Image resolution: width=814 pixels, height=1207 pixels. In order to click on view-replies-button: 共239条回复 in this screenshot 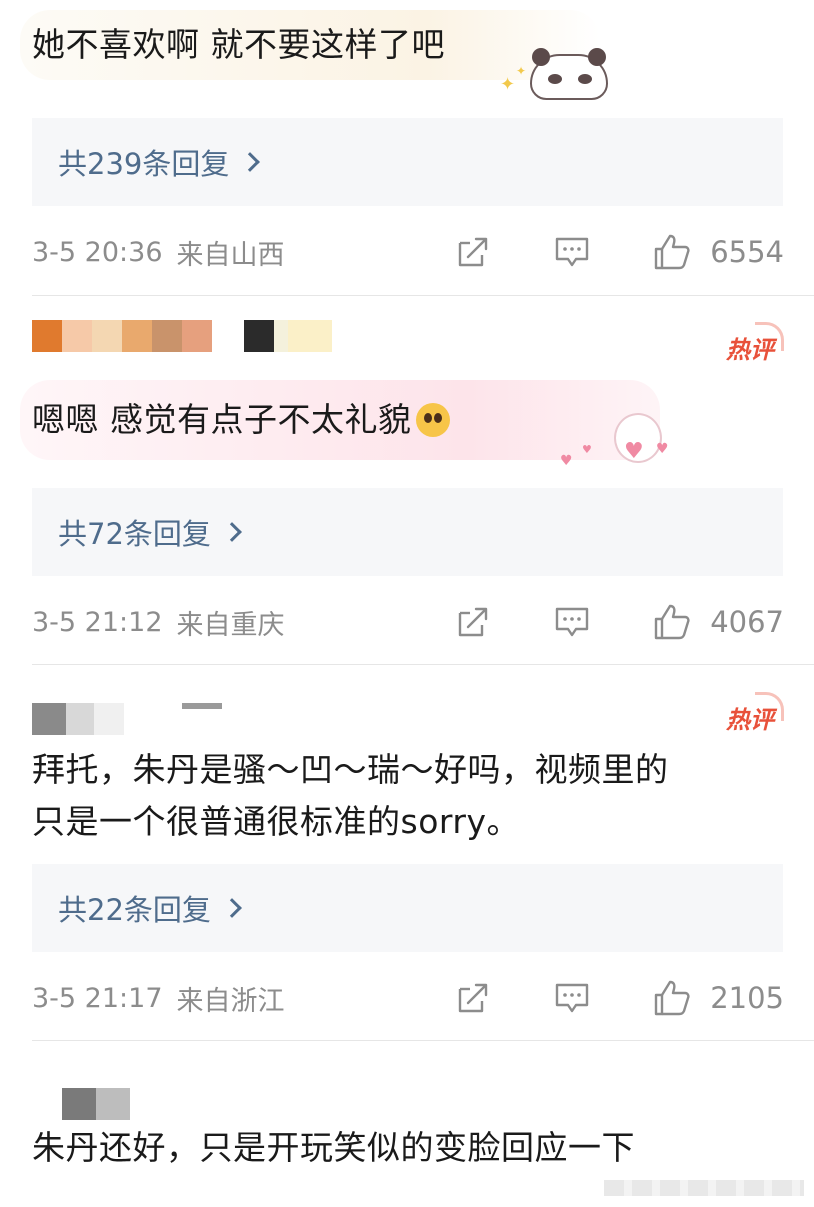, I will do `click(407, 162)`.